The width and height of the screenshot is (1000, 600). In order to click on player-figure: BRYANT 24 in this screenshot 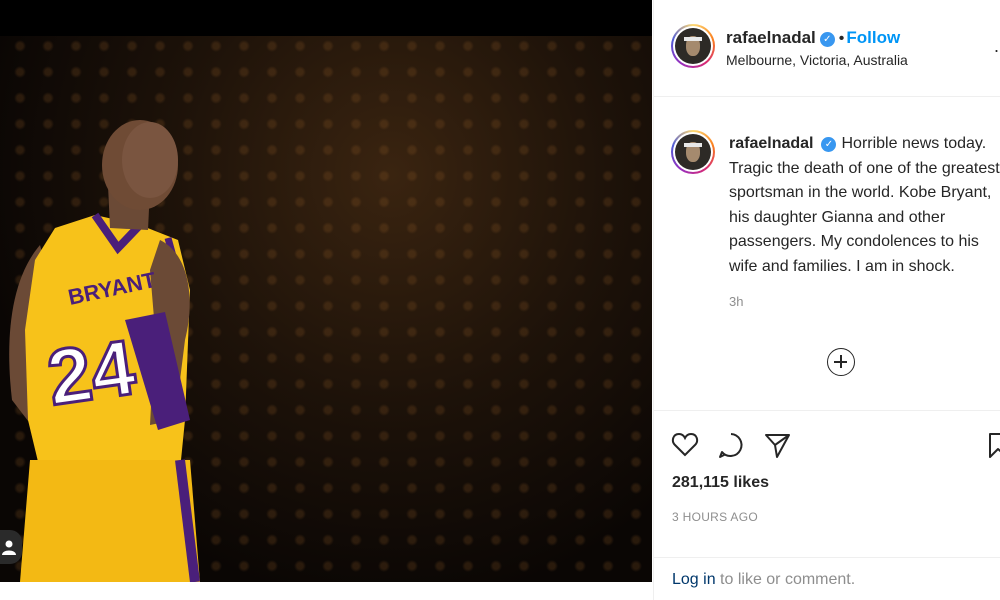, I will do `click(104, 351)`.